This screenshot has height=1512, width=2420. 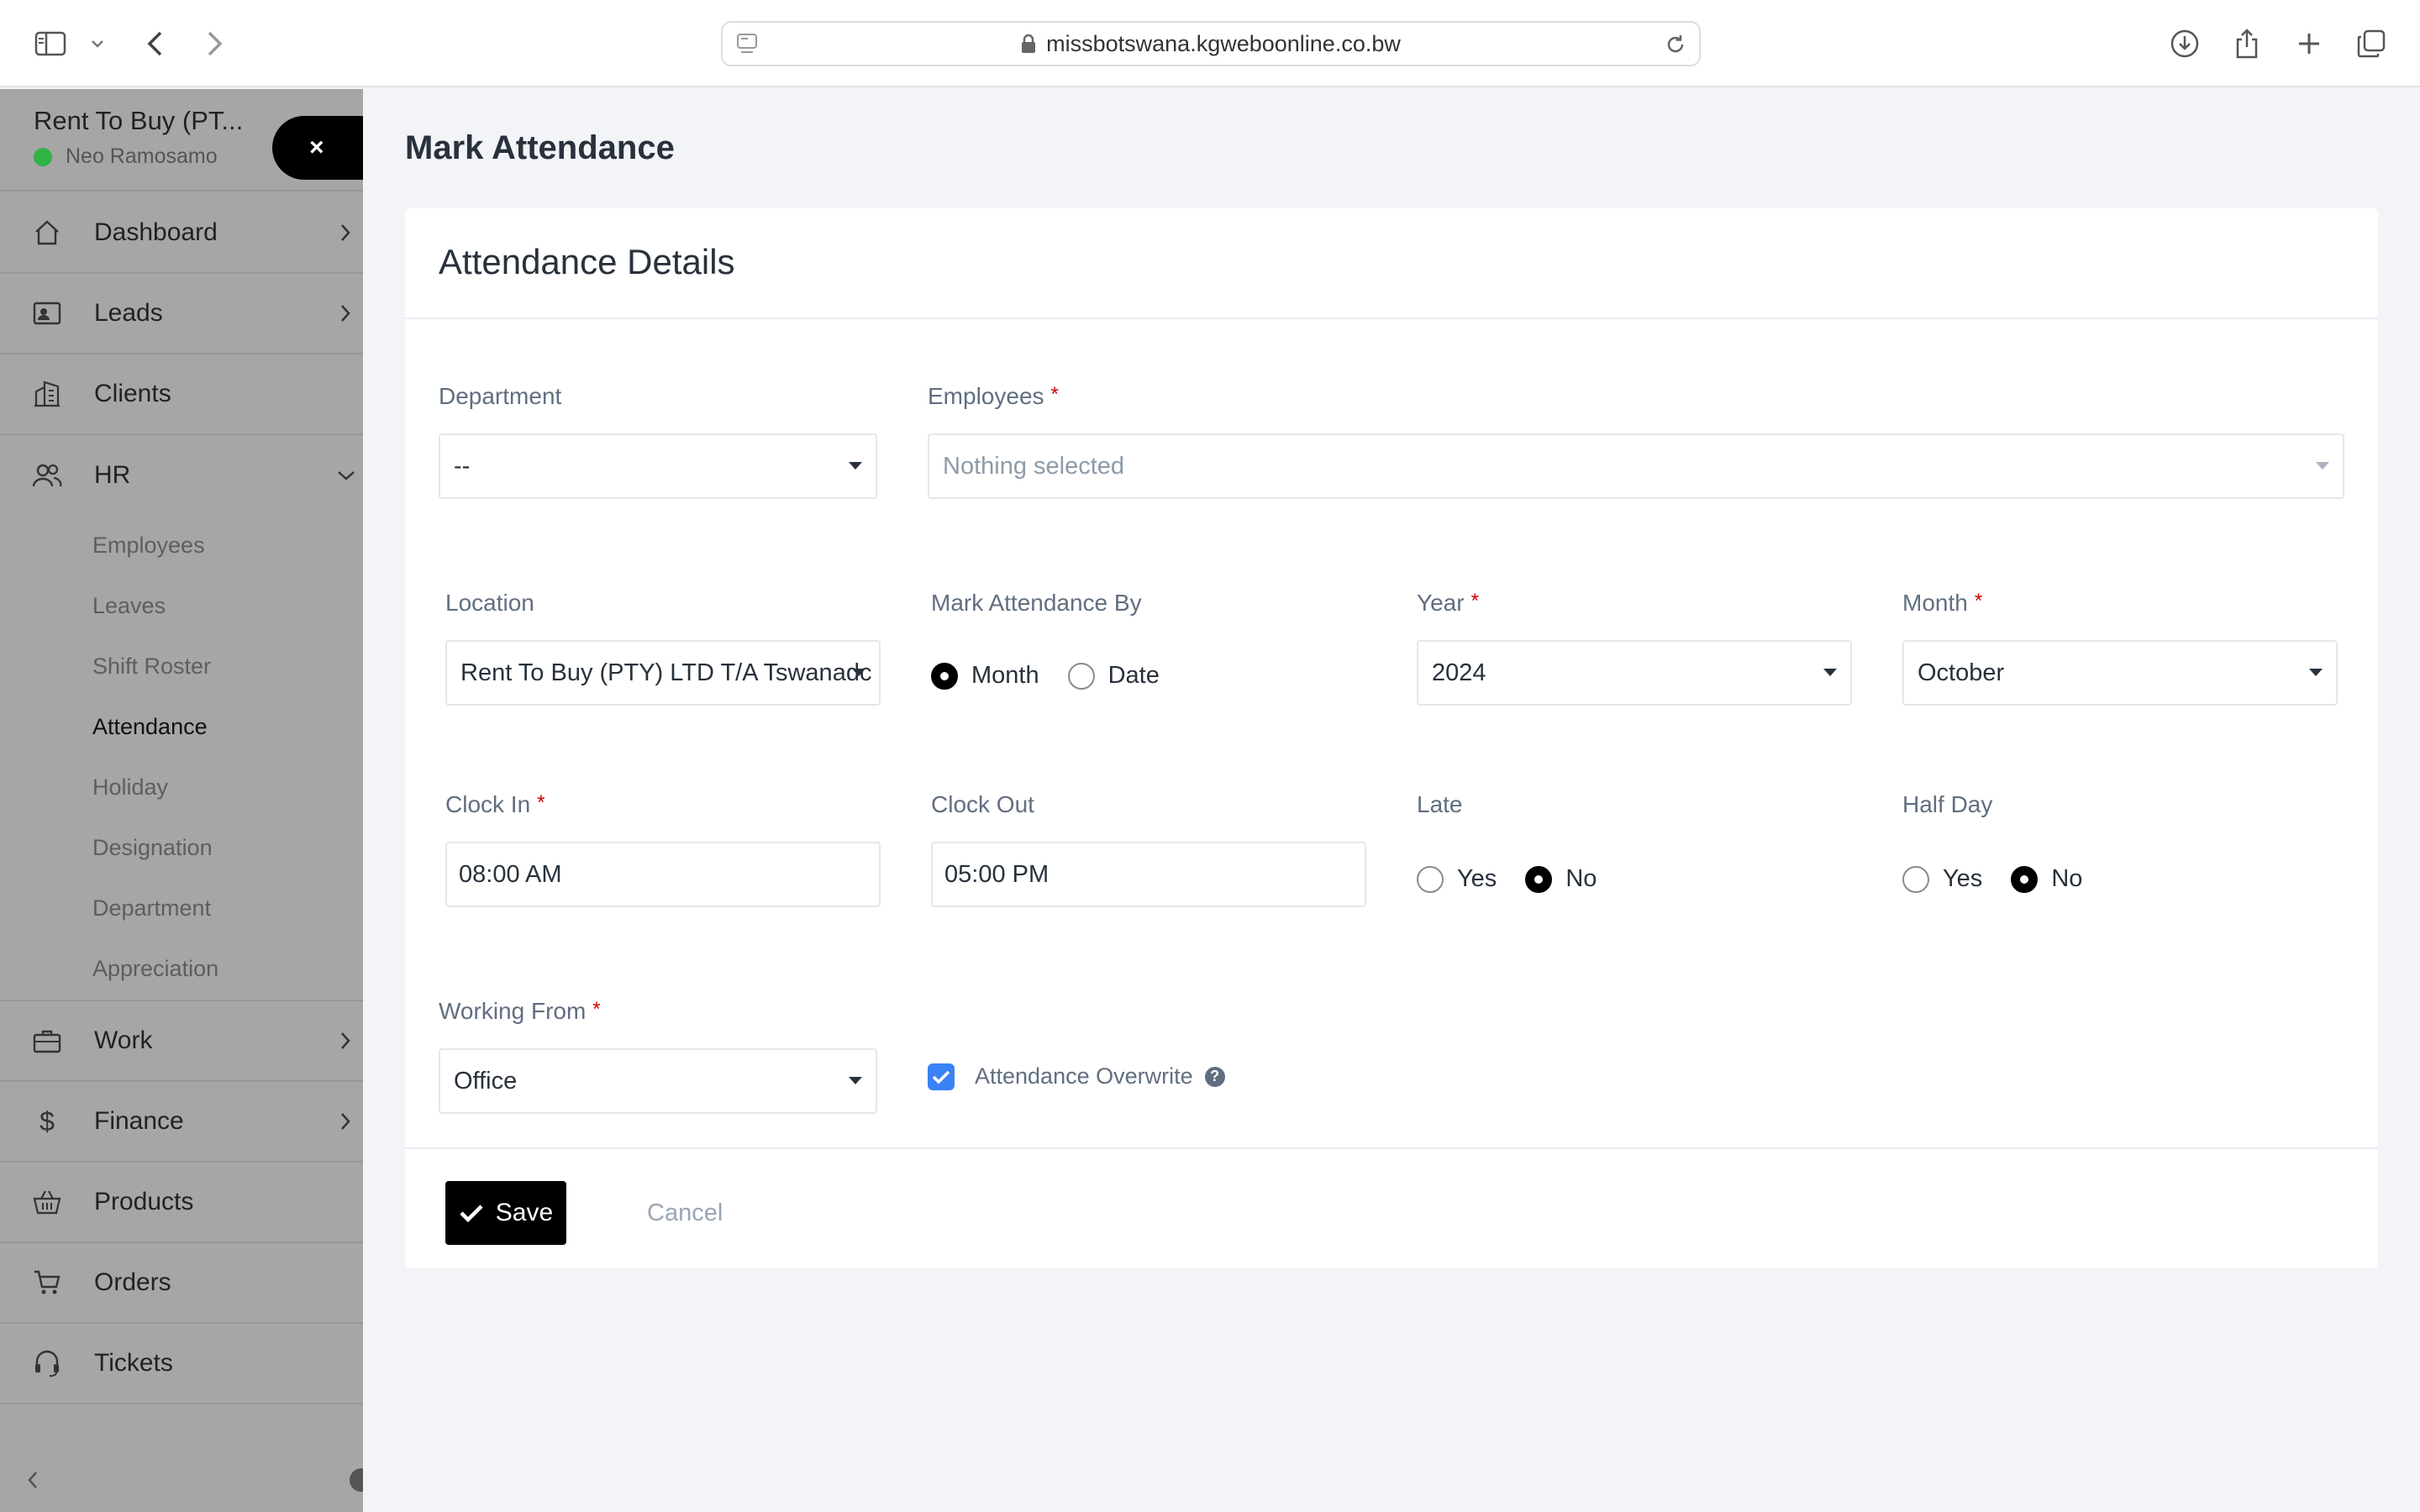 What do you see at coordinates (941, 1076) in the screenshot?
I see `attendance-overwrite-checkbox` at bounding box center [941, 1076].